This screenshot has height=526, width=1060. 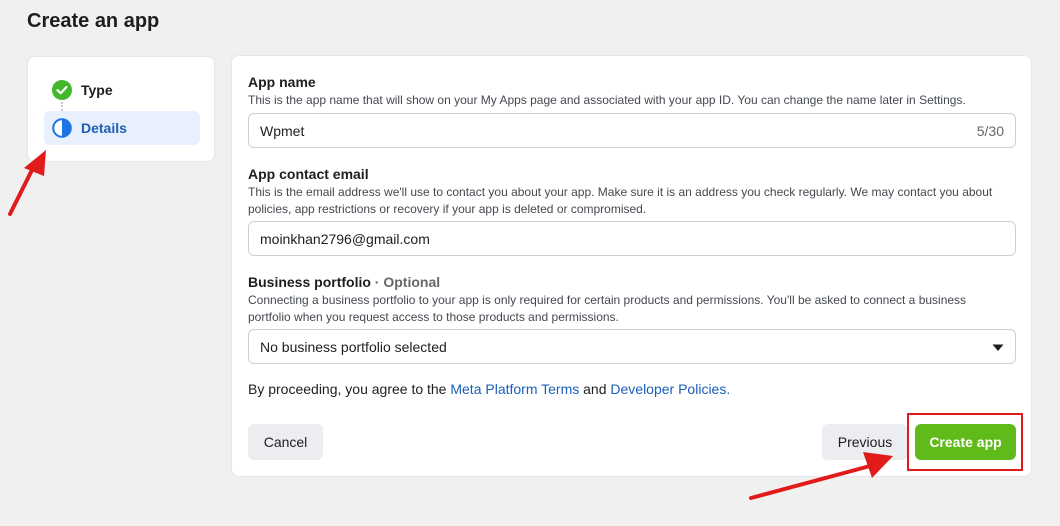 What do you see at coordinates (93, 21) in the screenshot?
I see `page-title: Create an app` at bounding box center [93, 21].